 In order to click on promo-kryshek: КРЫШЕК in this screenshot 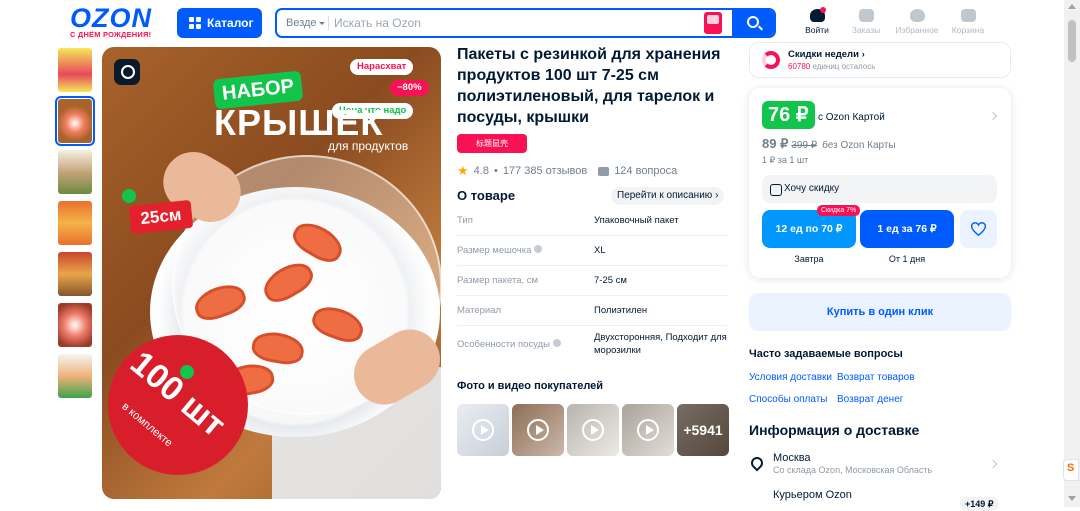, I will do `click(299, 122)`.